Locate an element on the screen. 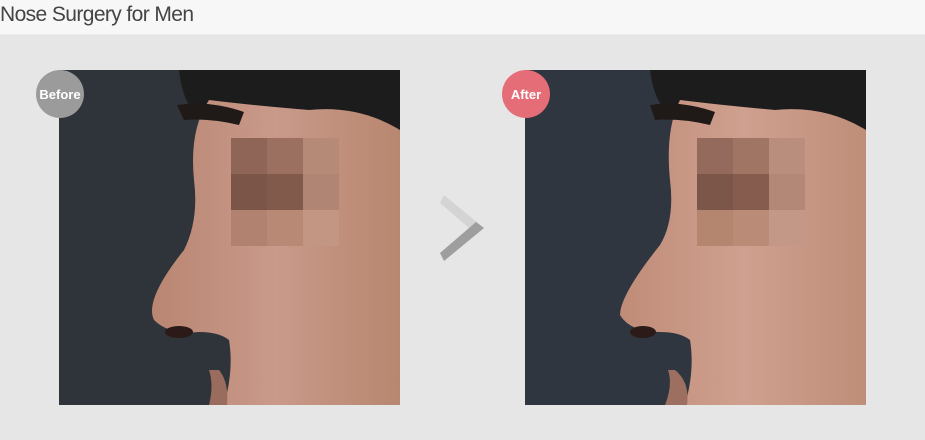 Image resolution: width=925 pixels, height=440 pixels. chevron-right-icon is located at coordinates (463, 228).